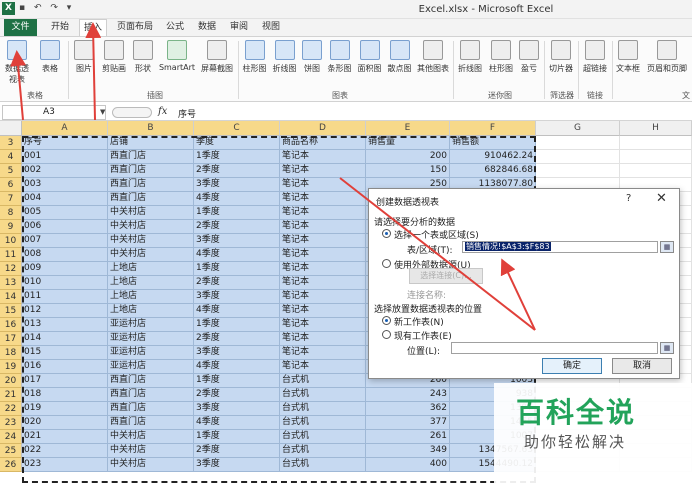  Describe the element at coordinates (339, 57) in the screenshot. I see `bar-chart-button: 条形图` at that location.